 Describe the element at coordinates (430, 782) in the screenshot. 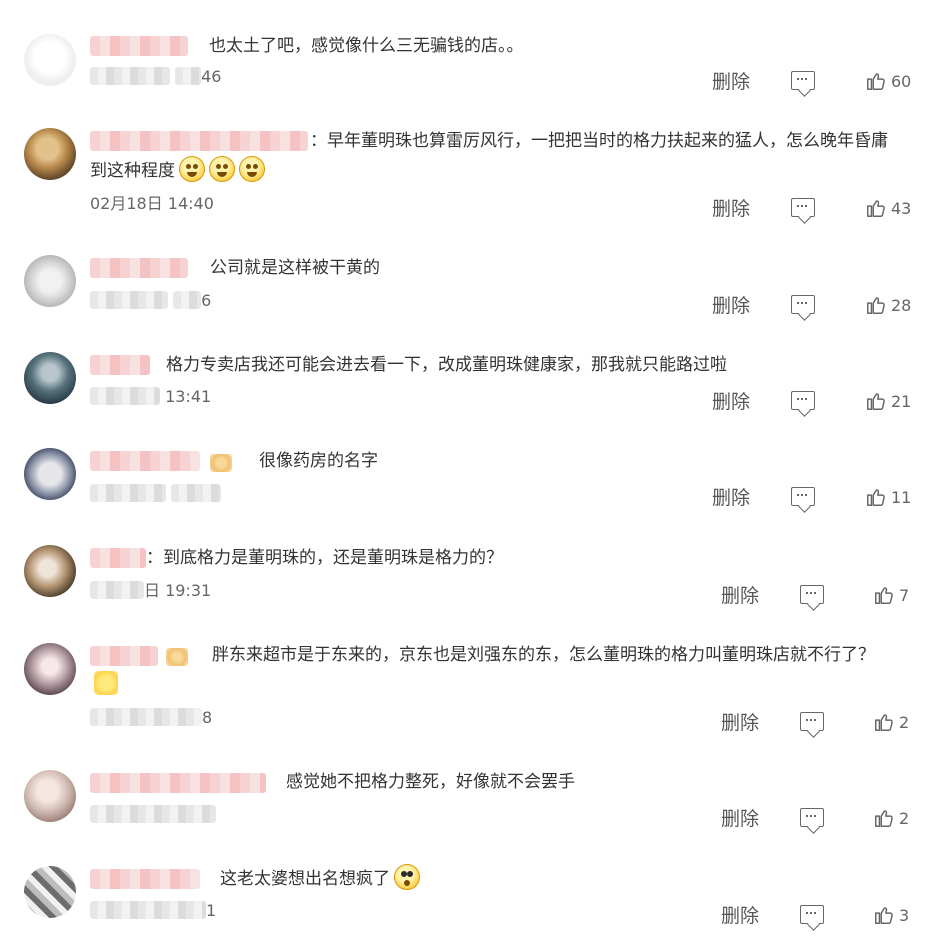

I see `comment-text: 感觉她不把格力整死，好像就不会罢手` at that location.